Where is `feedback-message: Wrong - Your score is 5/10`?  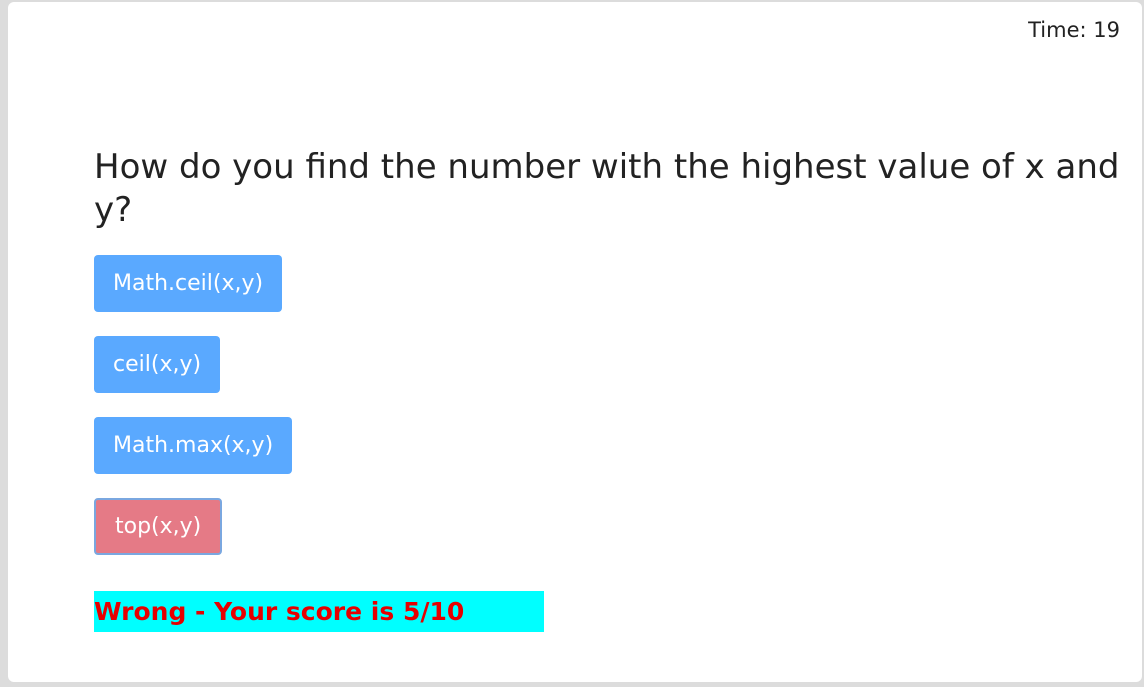
feedback-message: Wrong - Your score is 5/10 is located at coordinates (319, 611).